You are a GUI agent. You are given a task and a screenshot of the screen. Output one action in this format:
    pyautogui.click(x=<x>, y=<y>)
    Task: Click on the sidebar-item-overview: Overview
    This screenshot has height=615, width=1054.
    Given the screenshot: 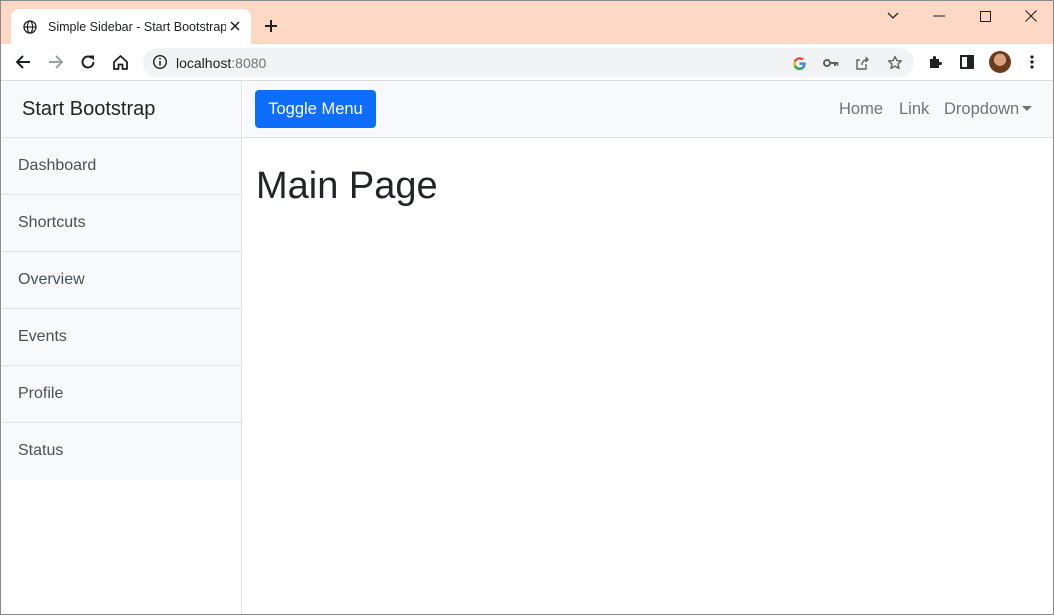 What is the action you would take?
    pyautogui.click(x=121, y=280)
    